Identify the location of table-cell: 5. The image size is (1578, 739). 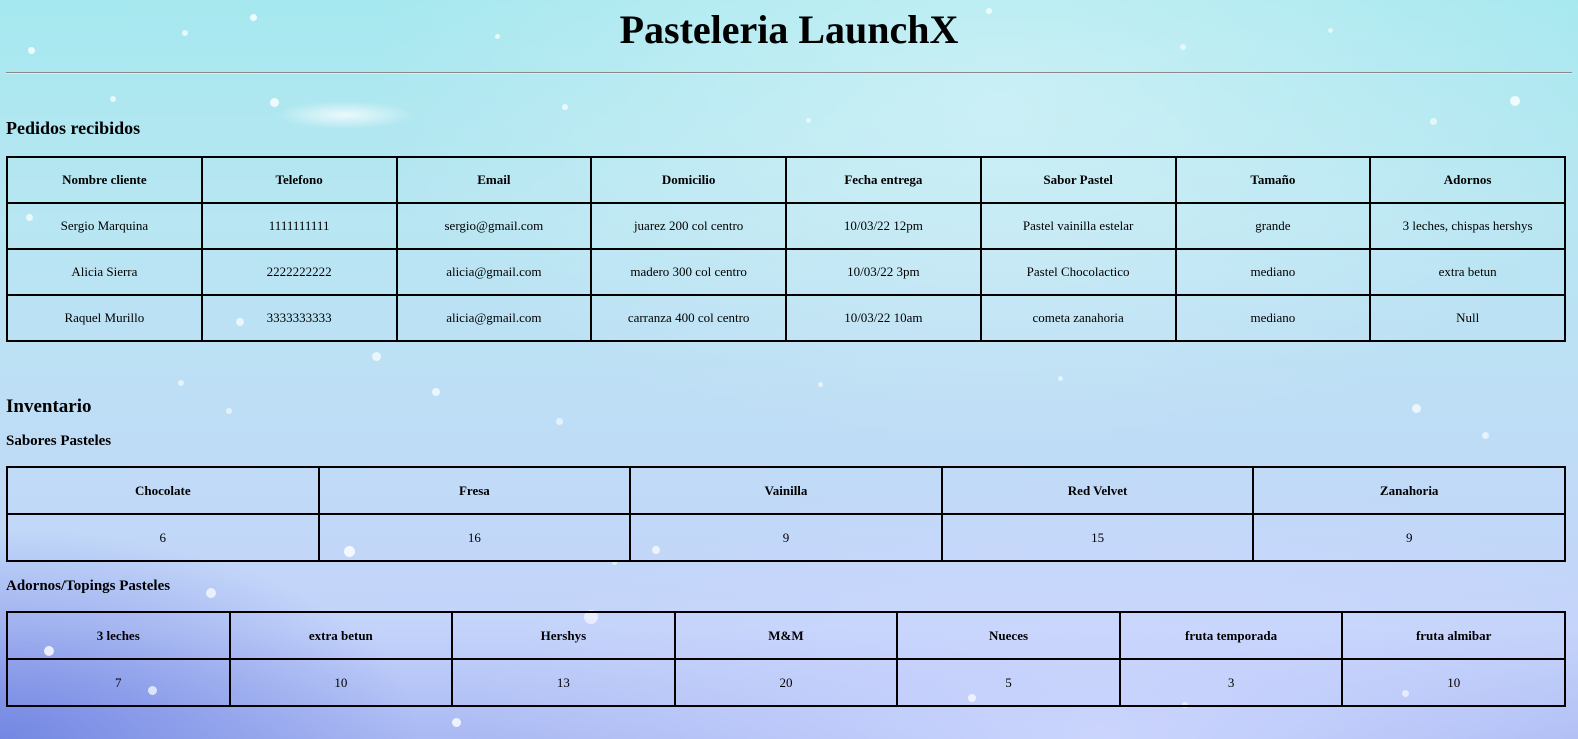
(1008, 682).